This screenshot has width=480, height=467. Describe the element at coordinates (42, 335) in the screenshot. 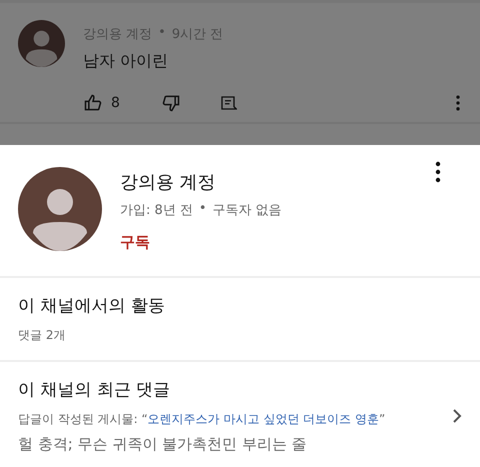

I see `comment-count: 댓글 2개` at that location.